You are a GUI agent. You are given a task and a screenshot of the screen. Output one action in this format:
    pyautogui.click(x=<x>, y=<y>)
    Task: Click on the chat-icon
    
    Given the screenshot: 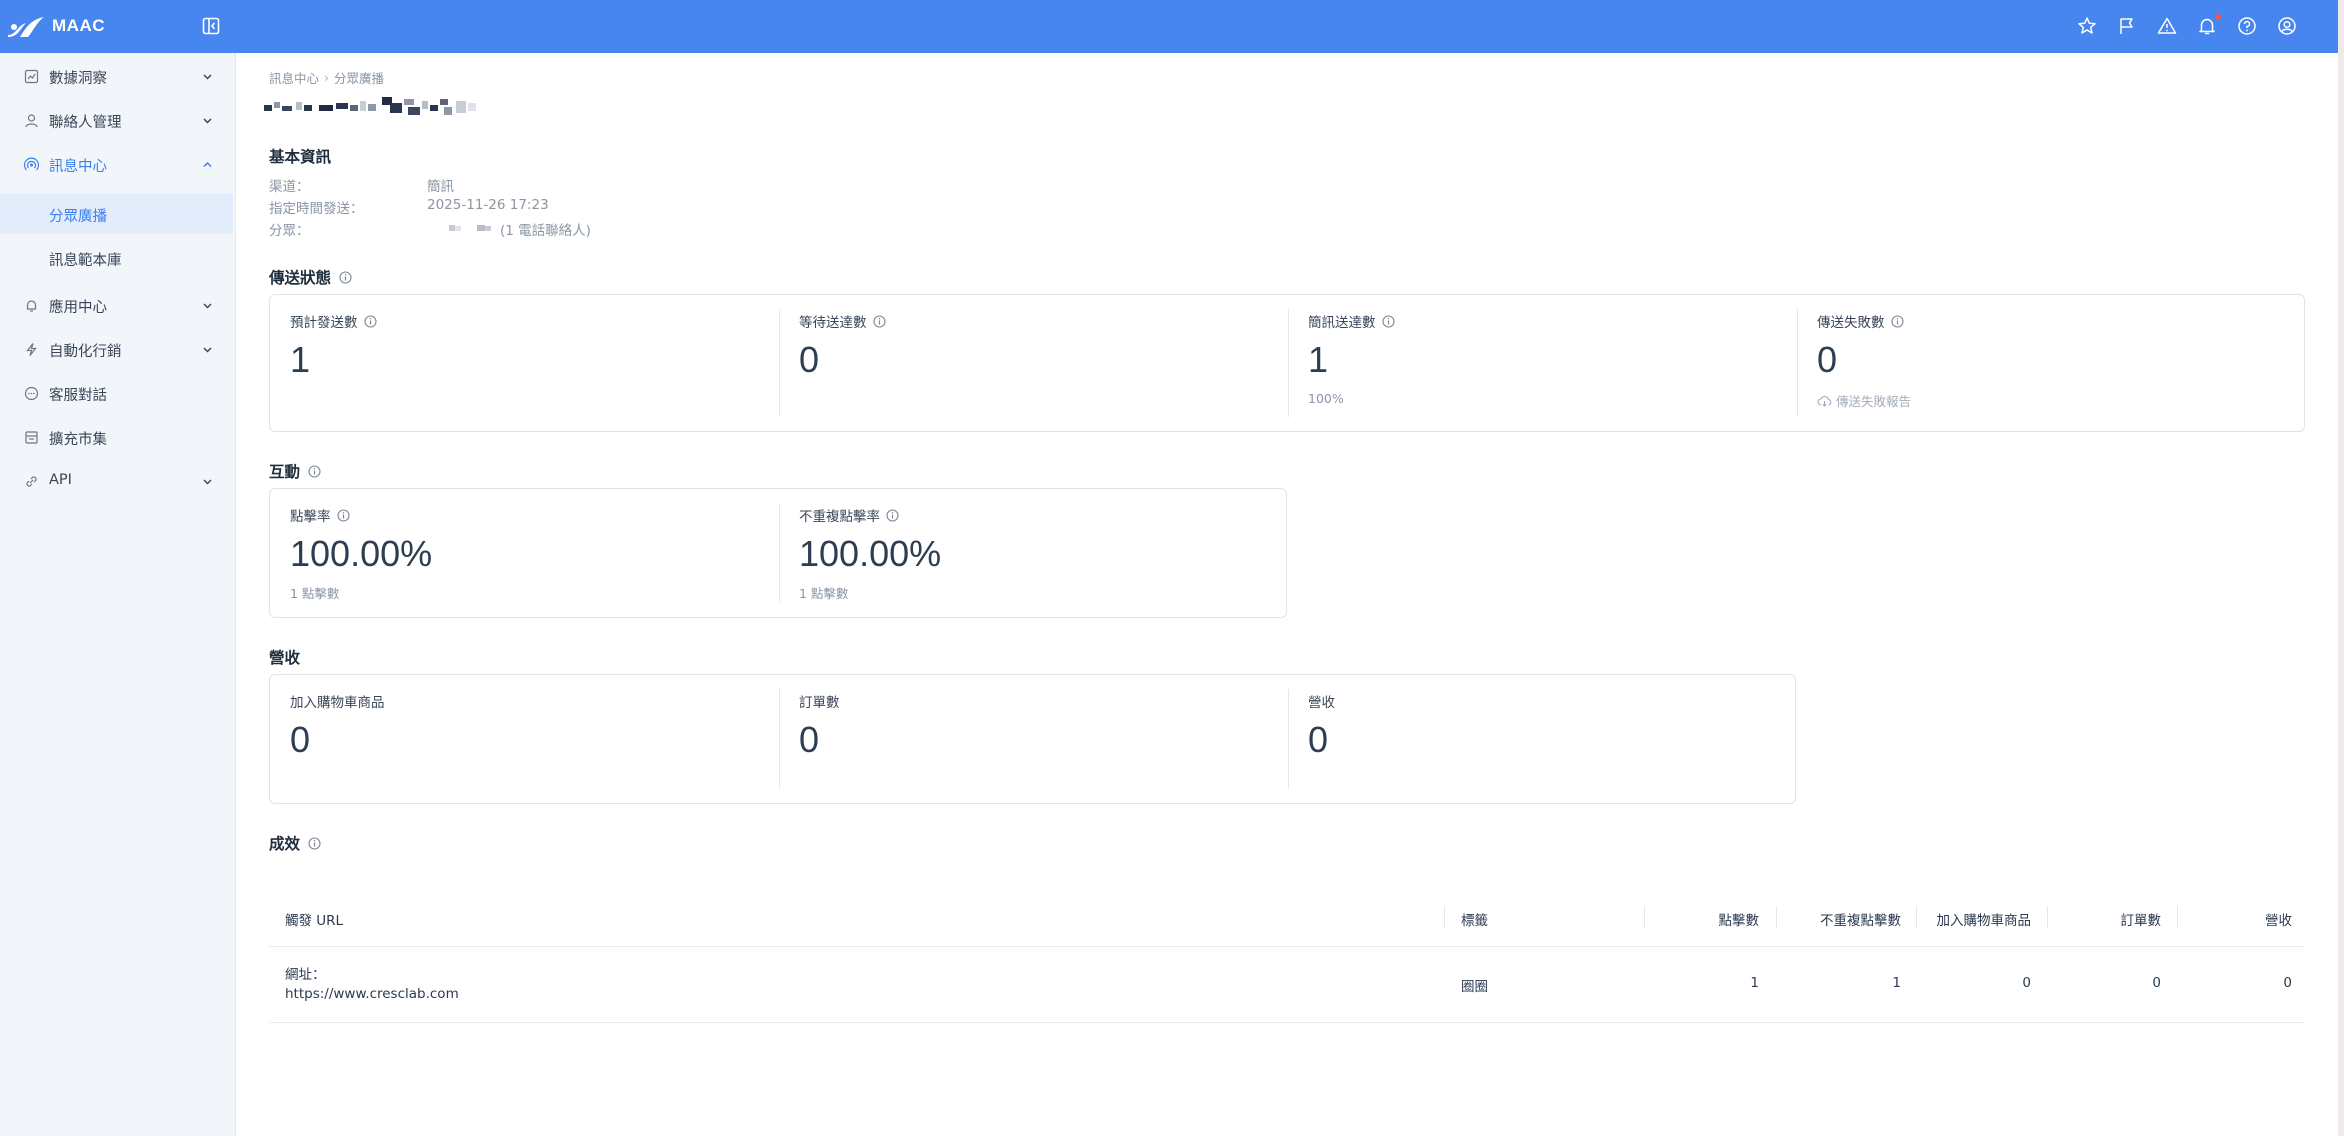 What is the action you would take?
    pyautogui.click(x=31, y=393)
    